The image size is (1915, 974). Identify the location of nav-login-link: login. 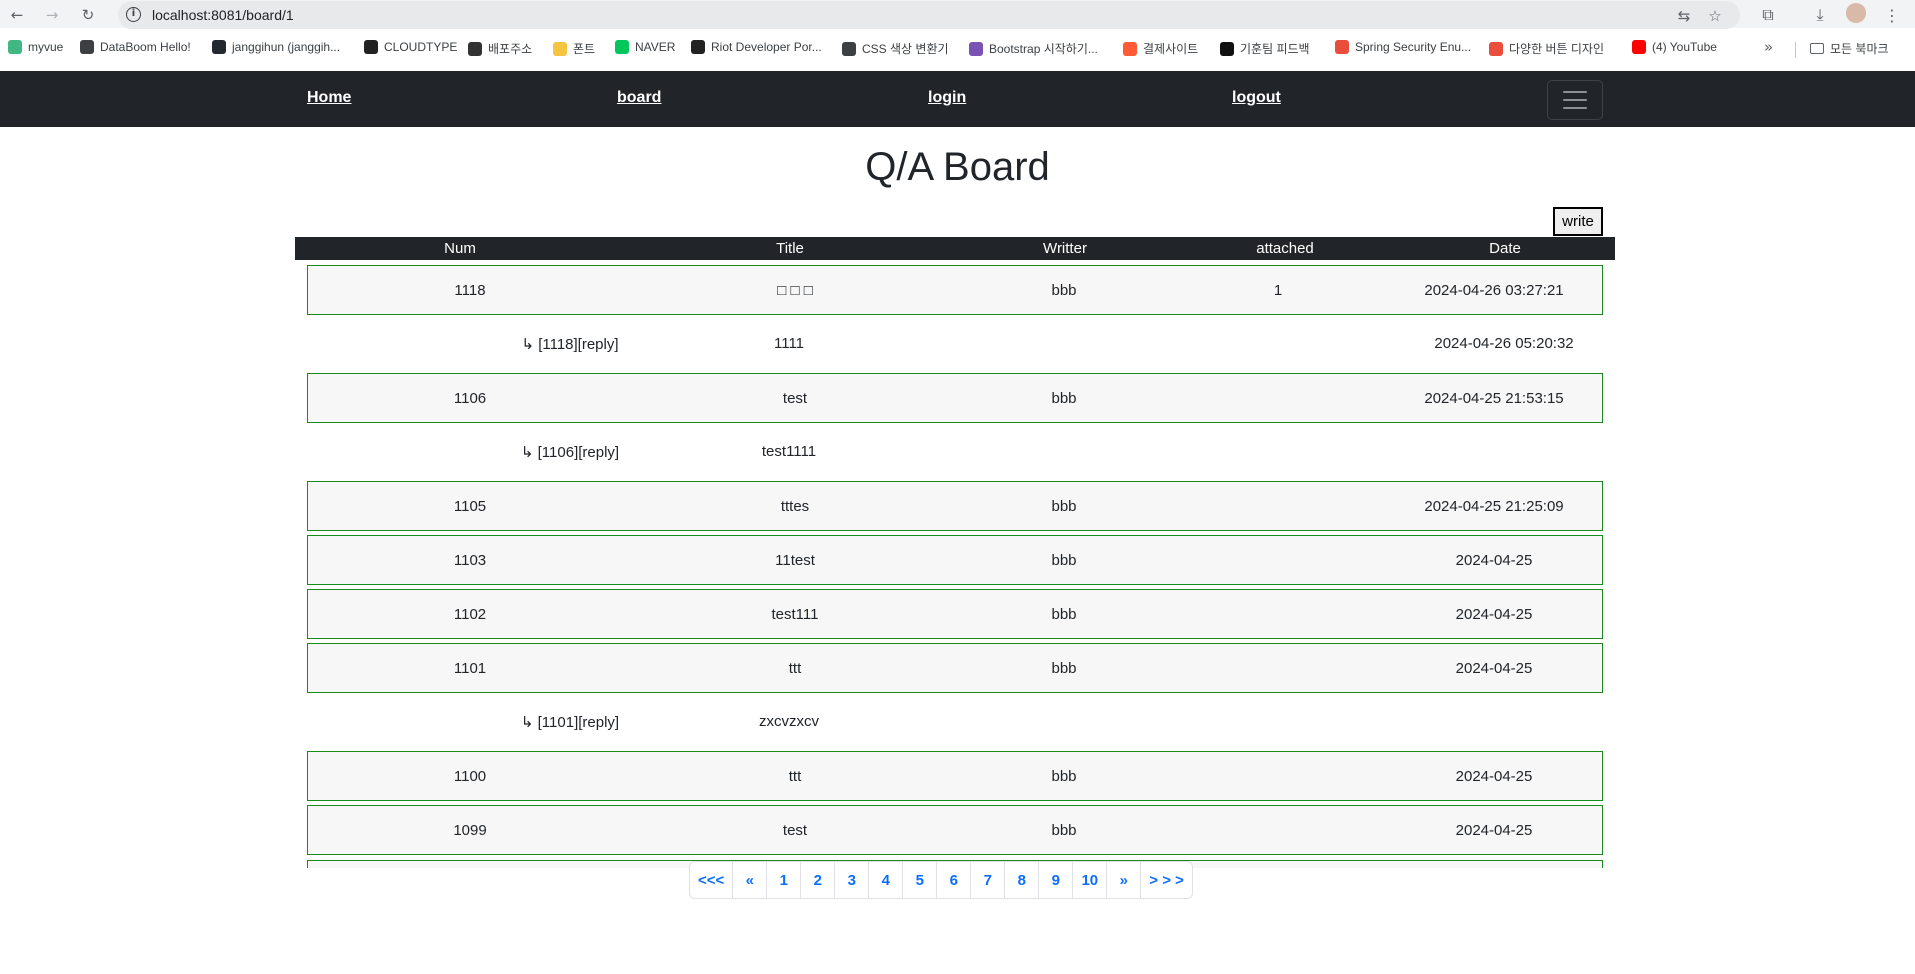
(947, 98).